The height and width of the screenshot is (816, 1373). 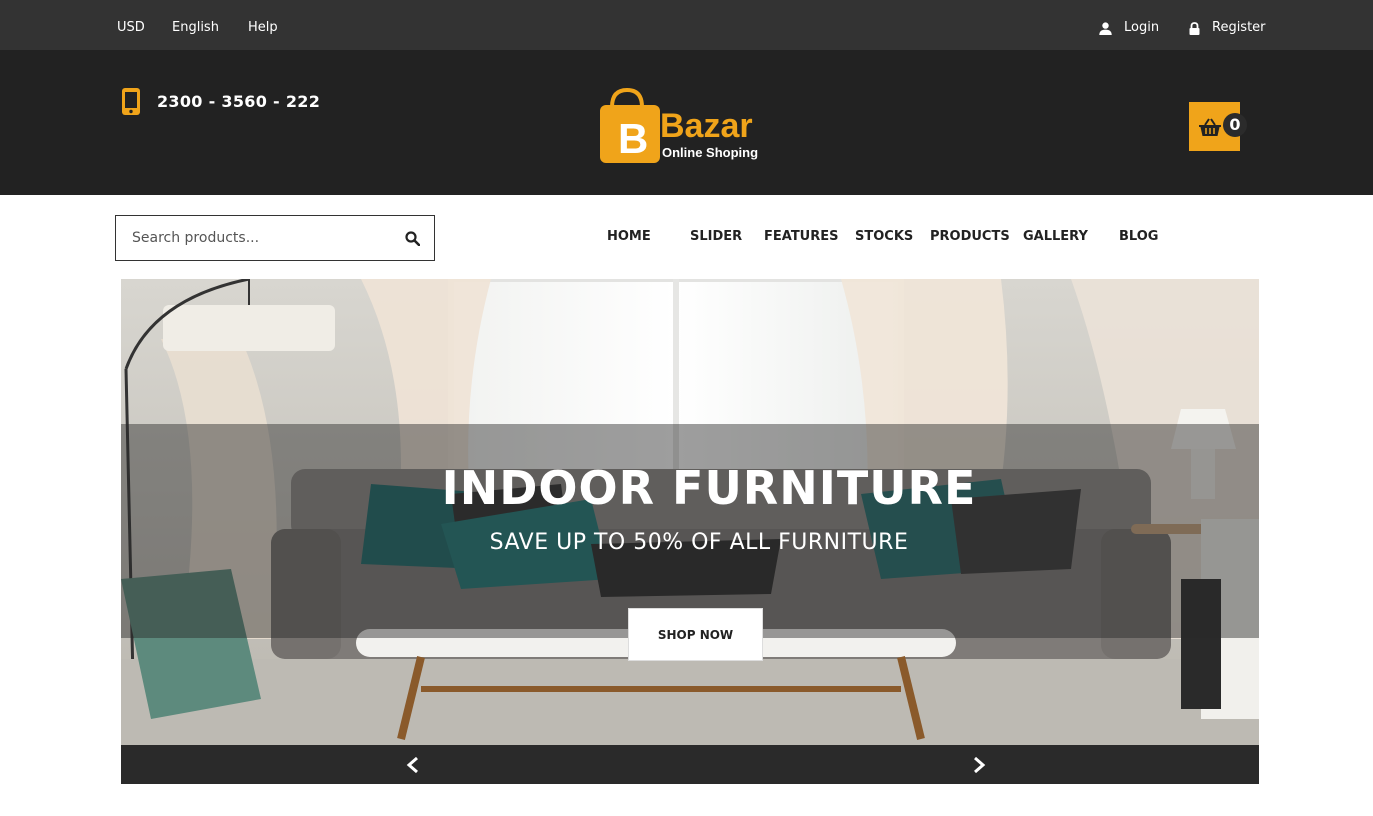 What do you see at coordinates (253, 238) in the screenshot?
I see `search-input` at bounding box center [253, 238].